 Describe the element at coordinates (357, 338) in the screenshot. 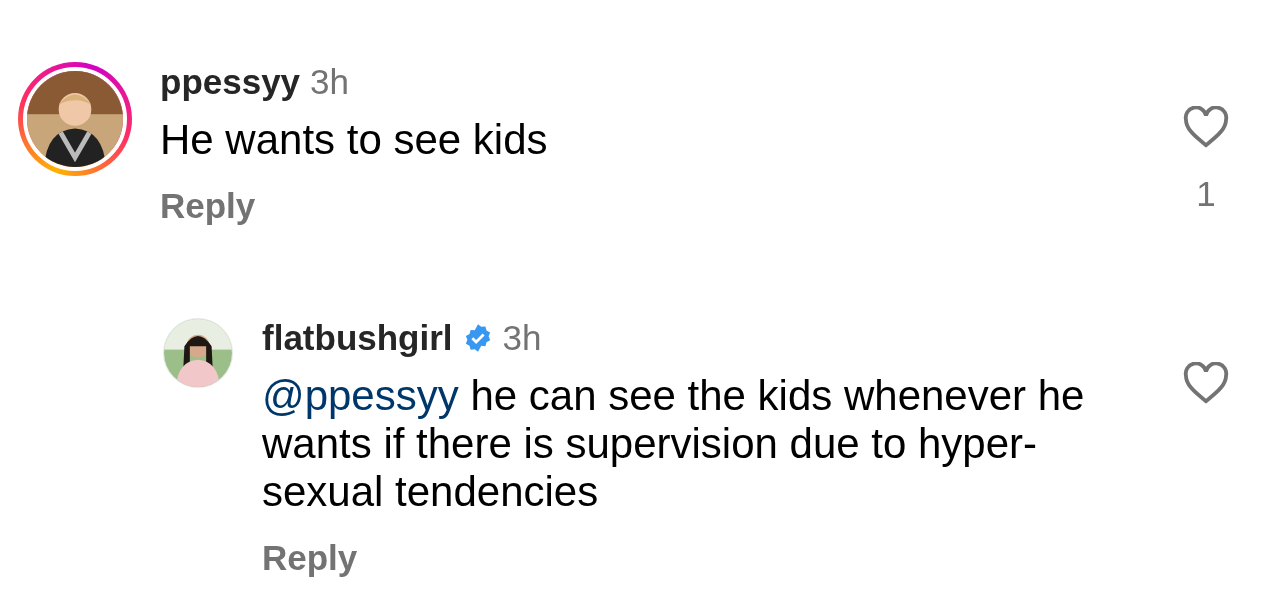

I see `username: flatbushgirl` at that location.